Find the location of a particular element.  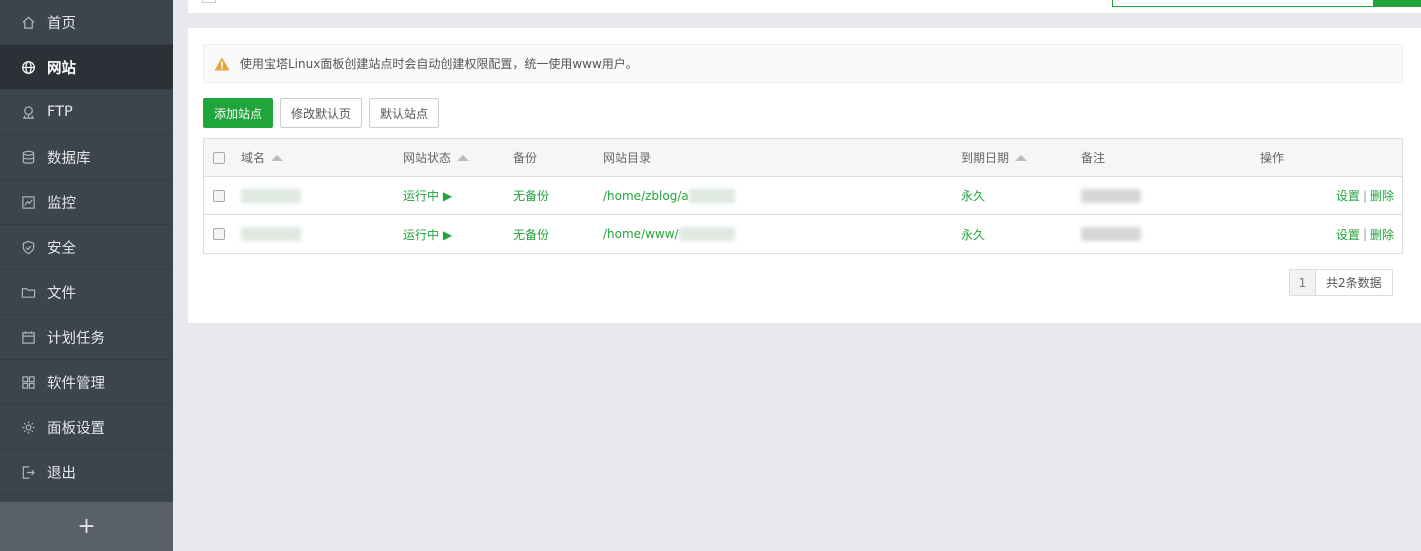

grid-icon is located at coordinates (209, 1).